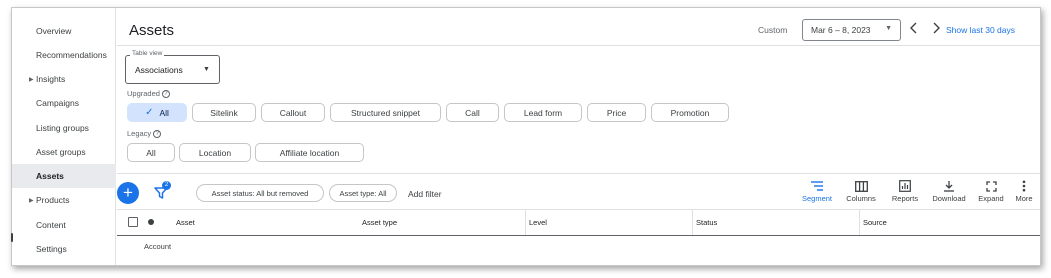  Describe the element at coordinates (875, 222) in the screenshot. I see `column-header-source: Source` at that location.